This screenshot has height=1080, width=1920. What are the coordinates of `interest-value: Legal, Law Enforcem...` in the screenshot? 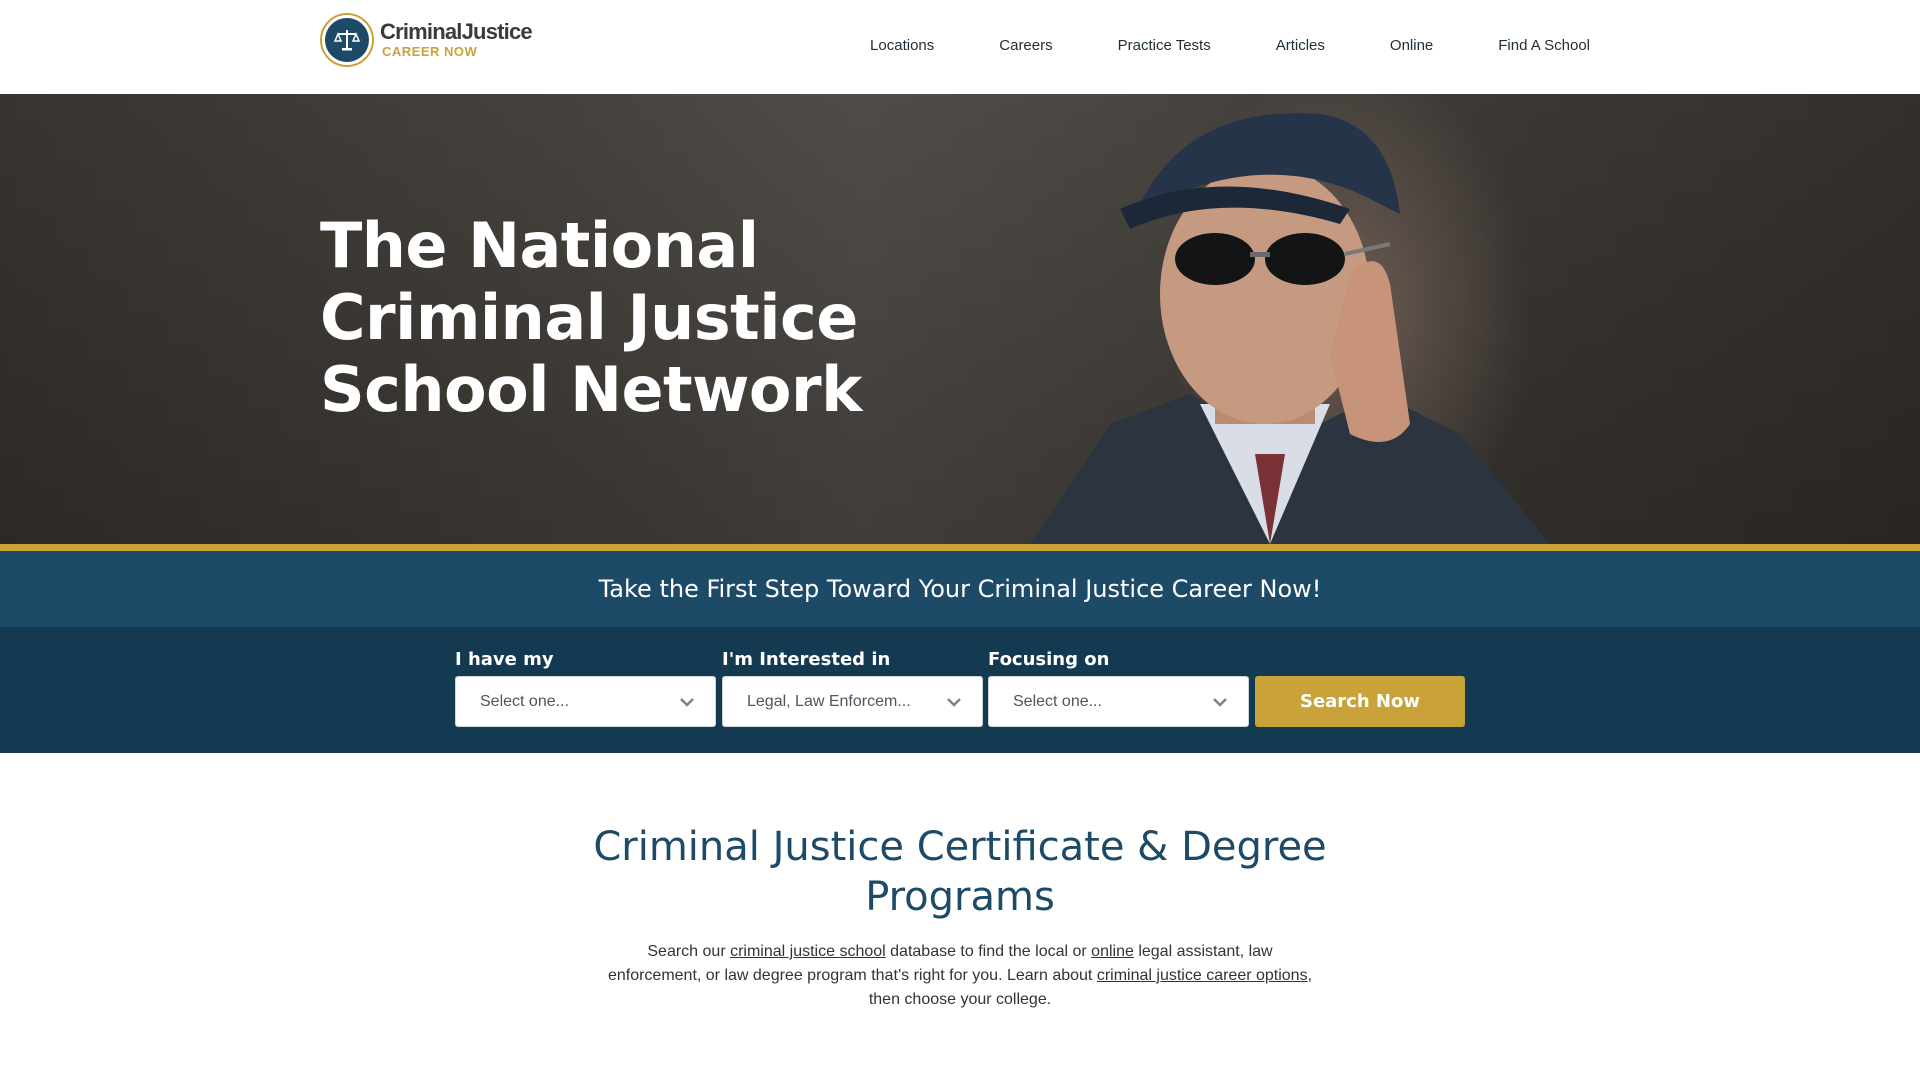 It's located at (829, 701).